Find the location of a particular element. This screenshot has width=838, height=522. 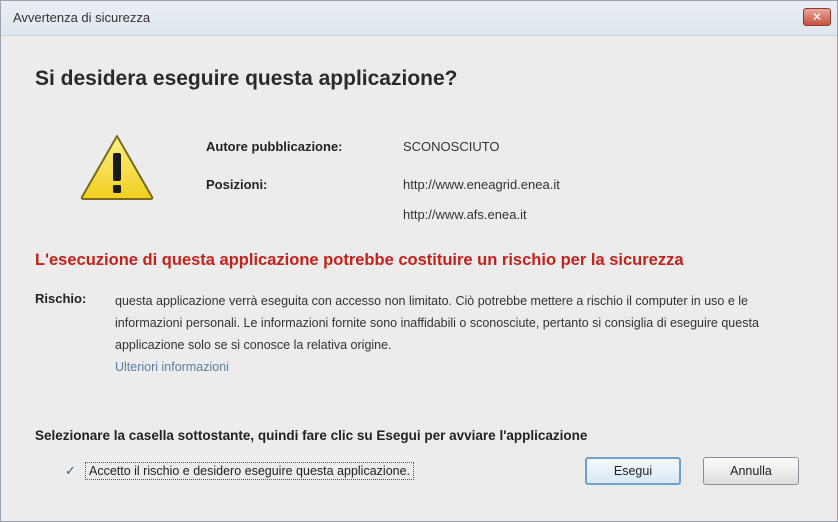

locations-label: Posizioni: is located at coordinates (237, 184).